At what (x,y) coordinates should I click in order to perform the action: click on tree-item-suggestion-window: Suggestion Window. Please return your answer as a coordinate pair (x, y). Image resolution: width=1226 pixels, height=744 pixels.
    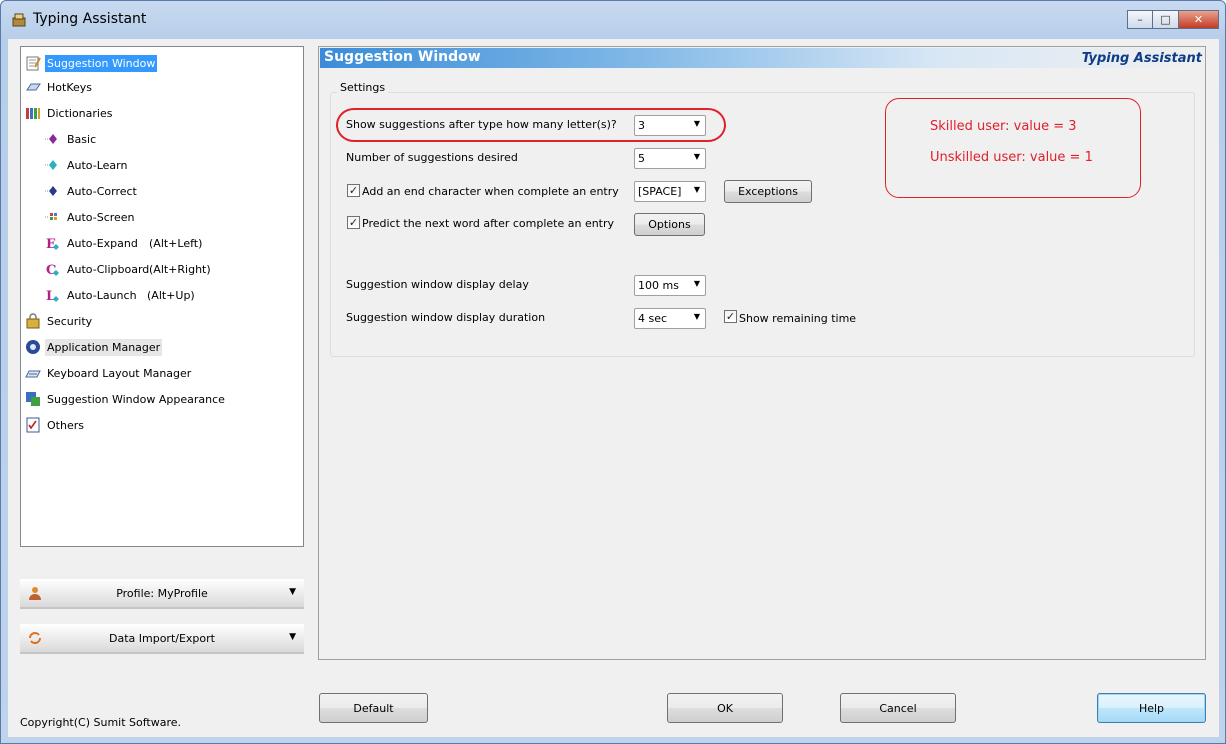
    Looking at the image, I should click on (91, 63).